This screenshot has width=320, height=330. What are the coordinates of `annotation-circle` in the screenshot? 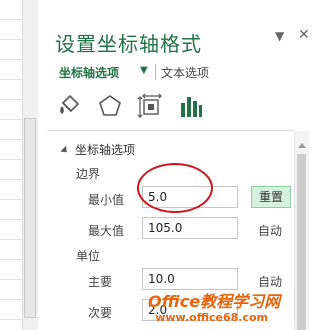 It's located at (175, 188).